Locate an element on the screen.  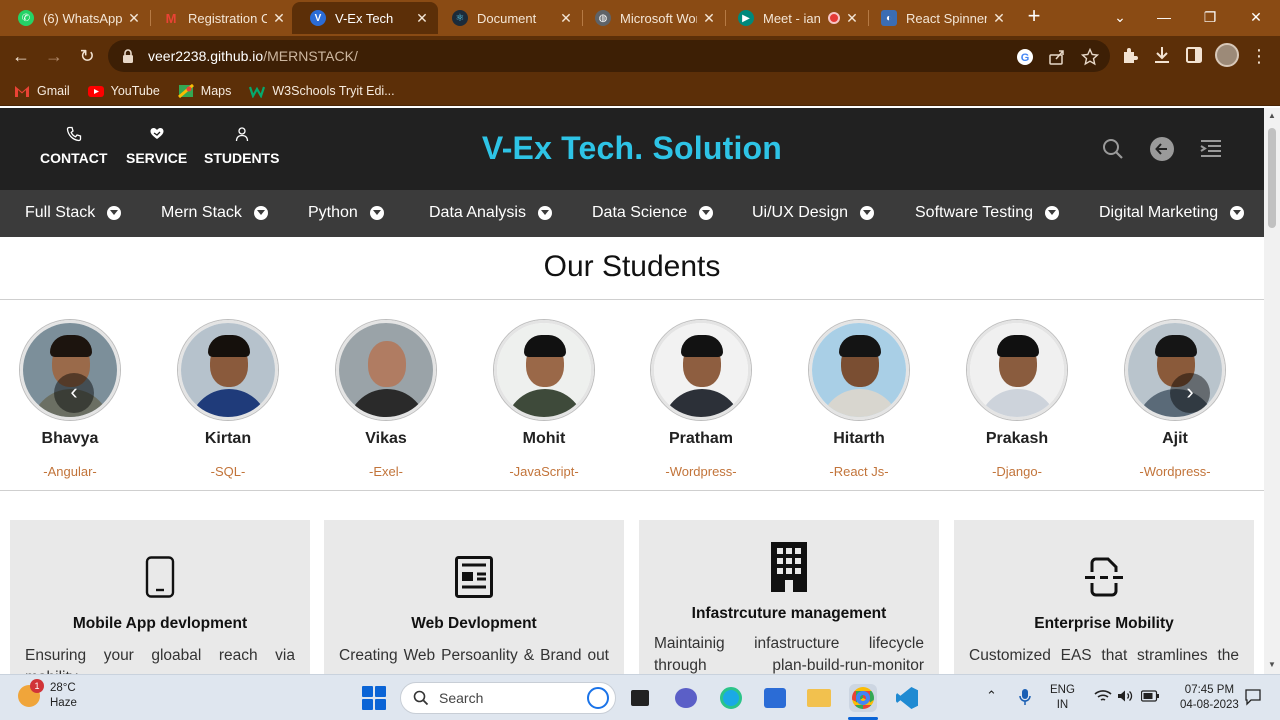
volume-icon is located at coordinates (1125, 696).